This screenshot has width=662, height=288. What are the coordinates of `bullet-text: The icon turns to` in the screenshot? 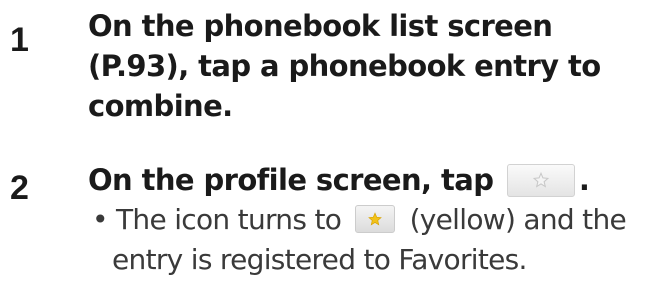 It's located at (229, 219).